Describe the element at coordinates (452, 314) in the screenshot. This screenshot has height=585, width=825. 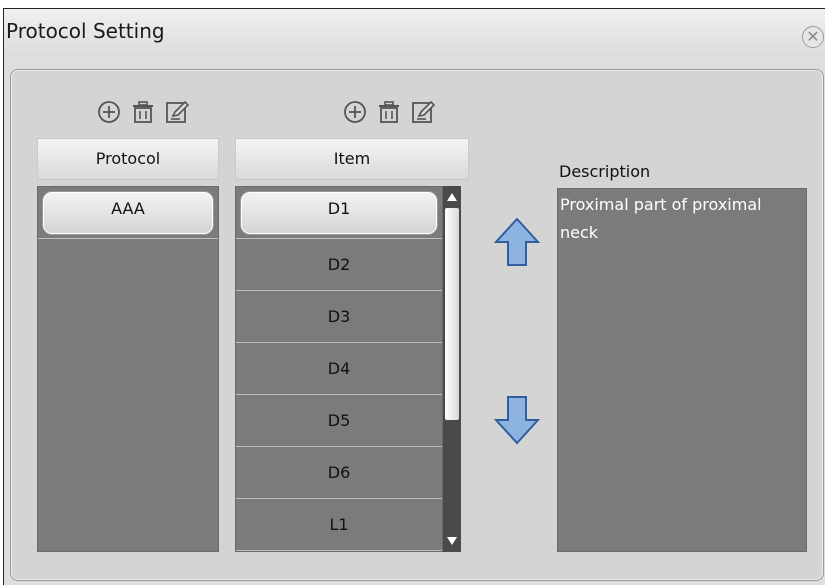
I see `scroll-thumb` at that location.